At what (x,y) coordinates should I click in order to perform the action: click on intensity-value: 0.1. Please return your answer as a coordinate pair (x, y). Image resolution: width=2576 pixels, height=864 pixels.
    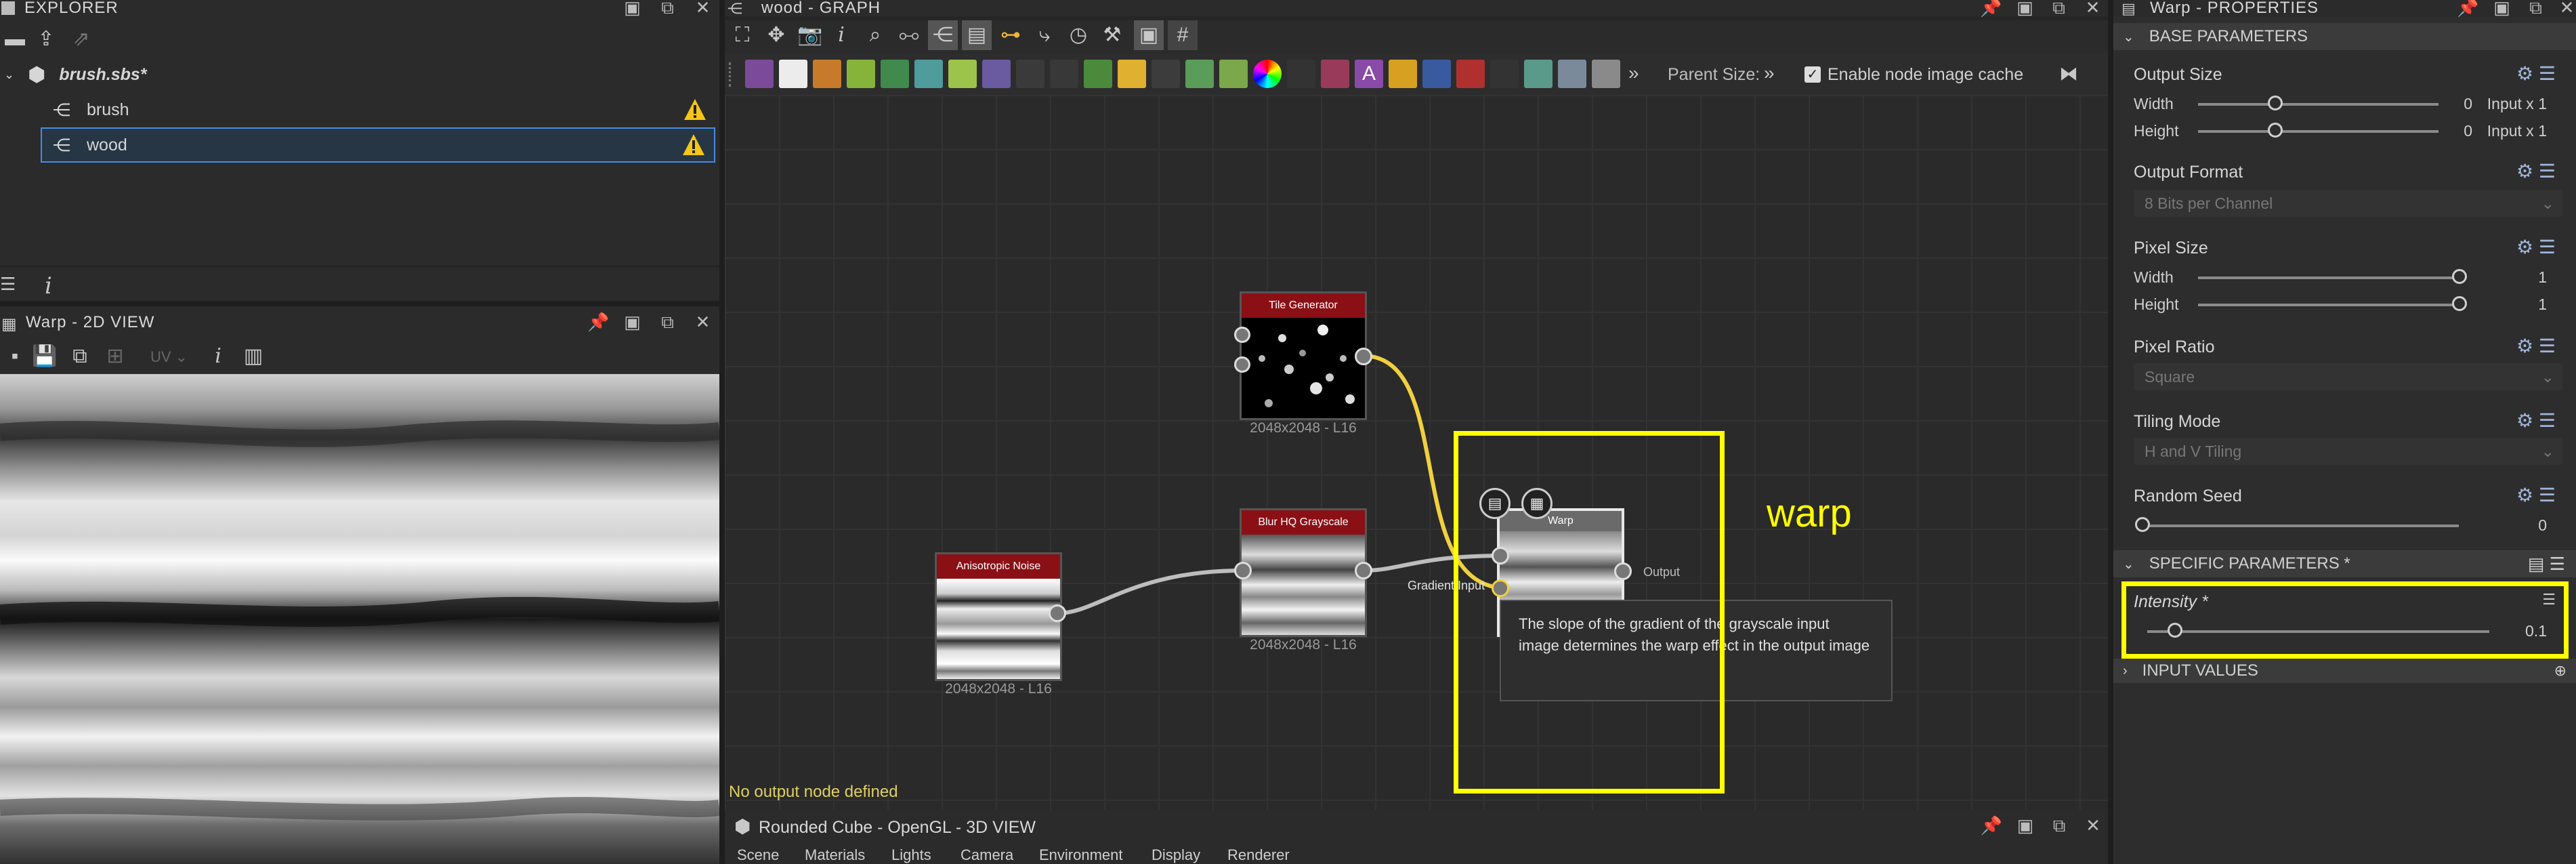
    Looking at the image, I should click on (2520, 631).